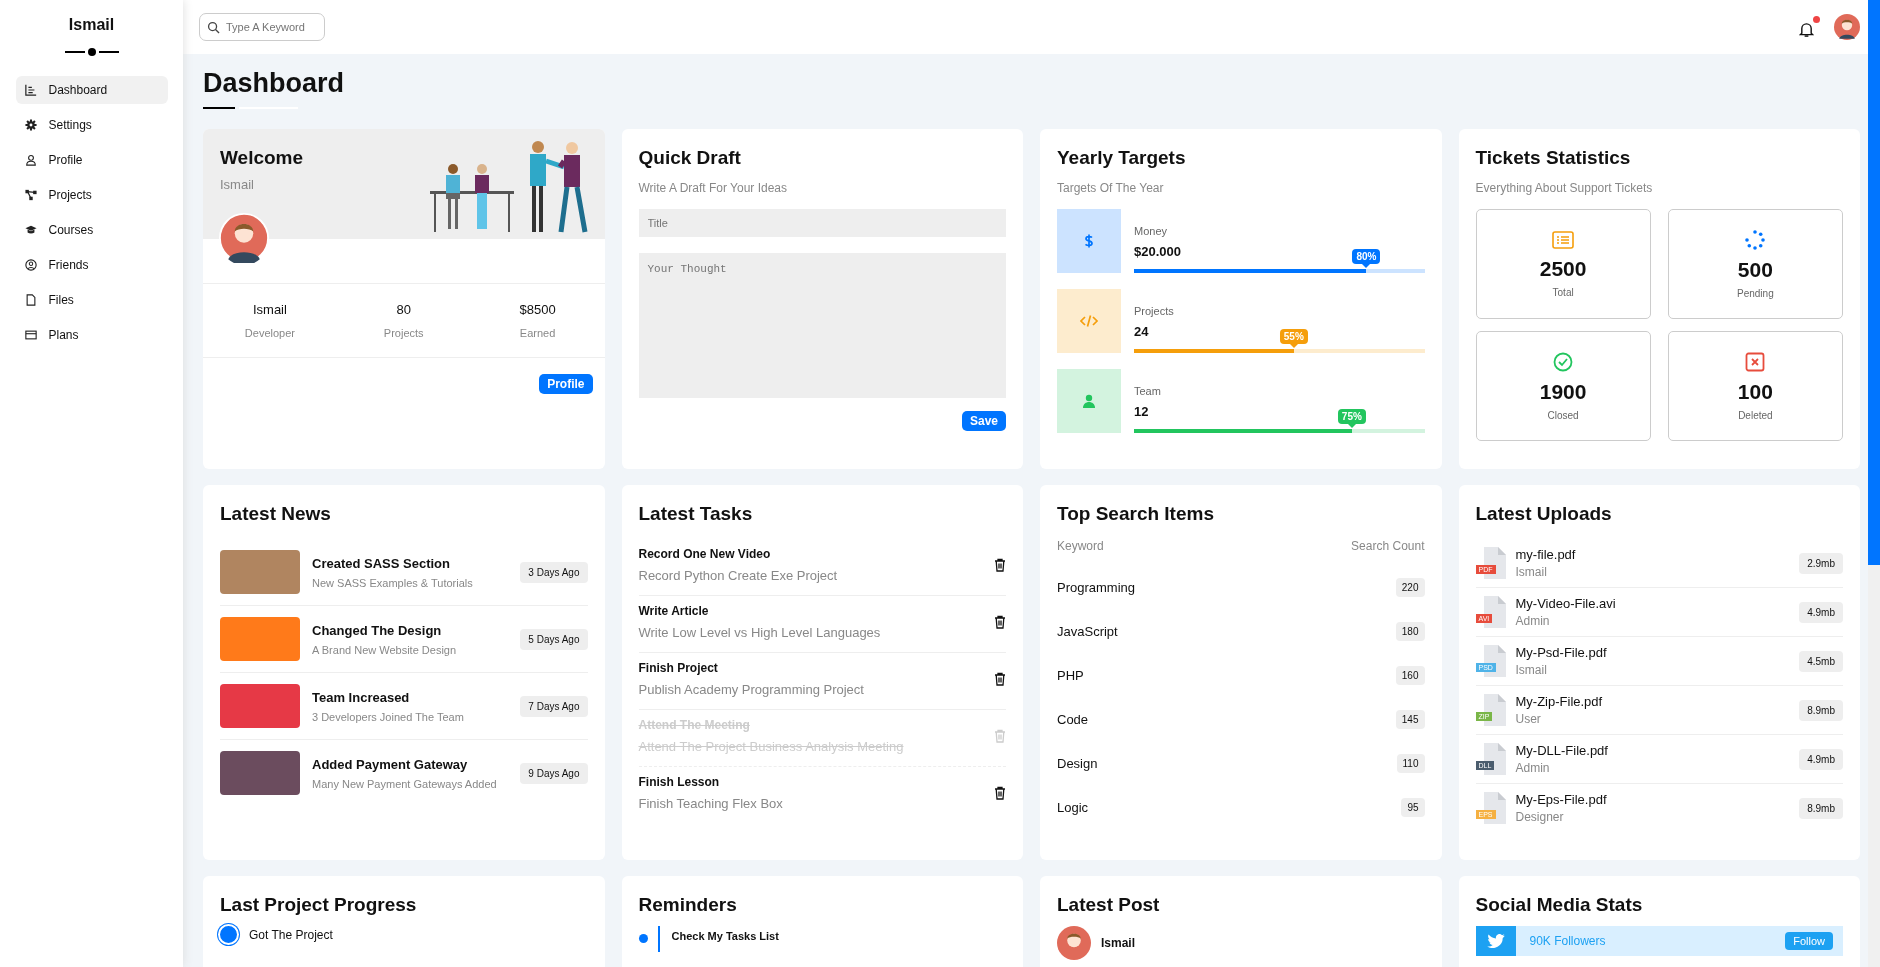  What do you see at coordinates (291, 934) in the screenshot?
I see `step-label: Got The Project` at bounding box center [291, 934].